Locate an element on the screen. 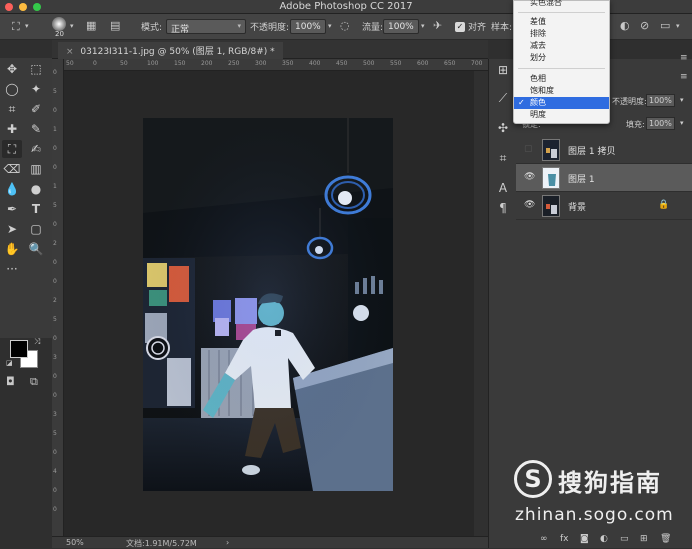  paragraph-icon: ¶ is located at coordinates (503, 208).